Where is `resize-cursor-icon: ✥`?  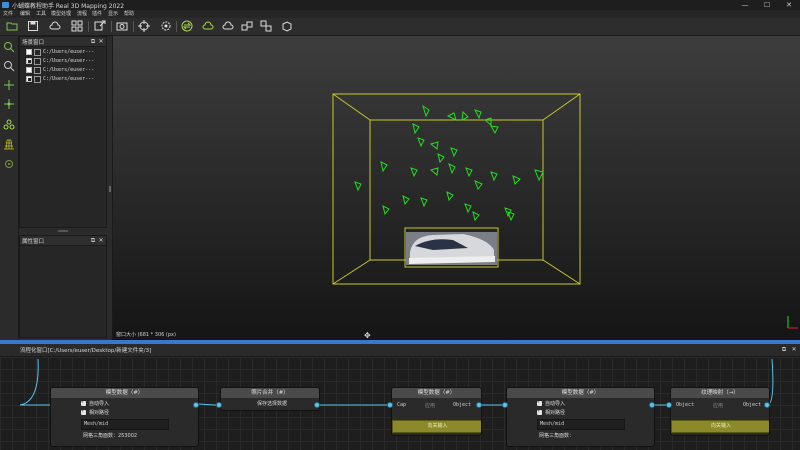 resize-cursor-icon: ✥ is located at coordinates (367, 335).